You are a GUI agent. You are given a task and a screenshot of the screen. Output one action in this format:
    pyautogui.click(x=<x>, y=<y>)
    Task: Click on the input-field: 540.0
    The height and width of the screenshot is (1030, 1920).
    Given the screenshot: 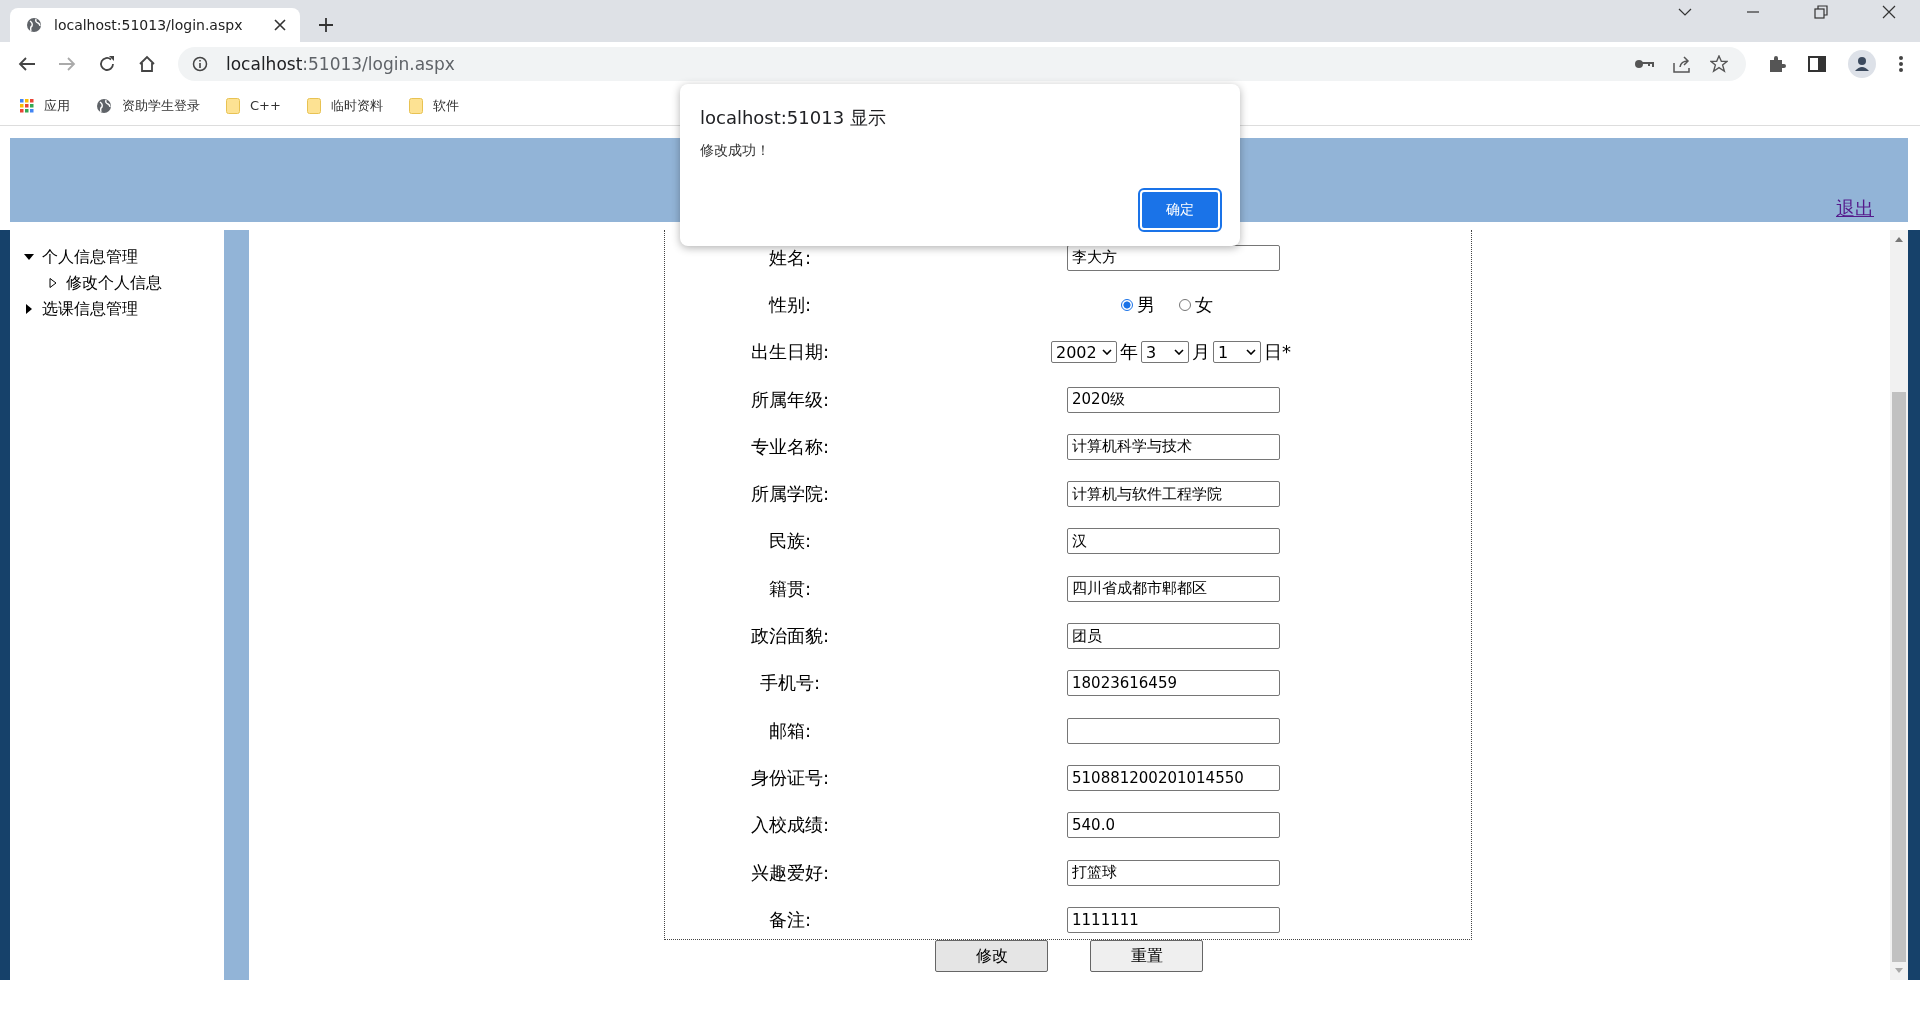 What is the action you would take?
    pyautogui.click(x=1173, y=825)
    